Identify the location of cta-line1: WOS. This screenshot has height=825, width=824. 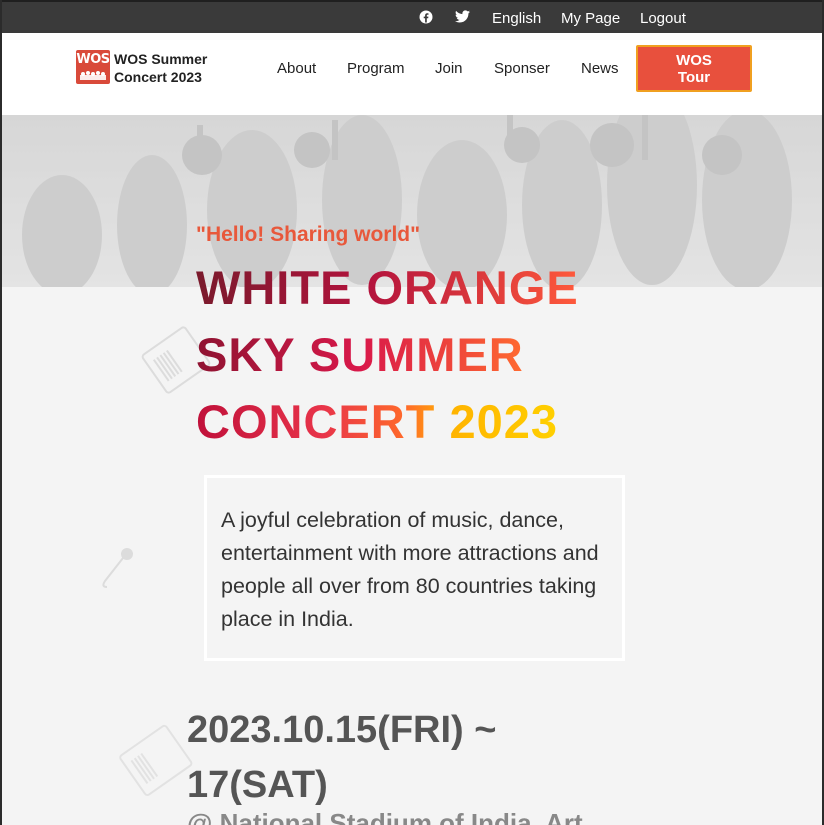
(694, 60).